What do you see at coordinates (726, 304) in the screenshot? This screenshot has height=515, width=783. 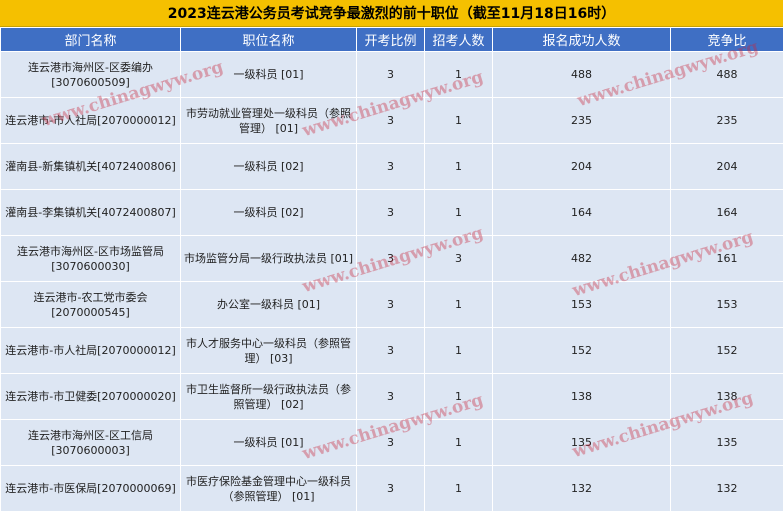 I see `cell-competition: 153` at bounding box center [726, 304].